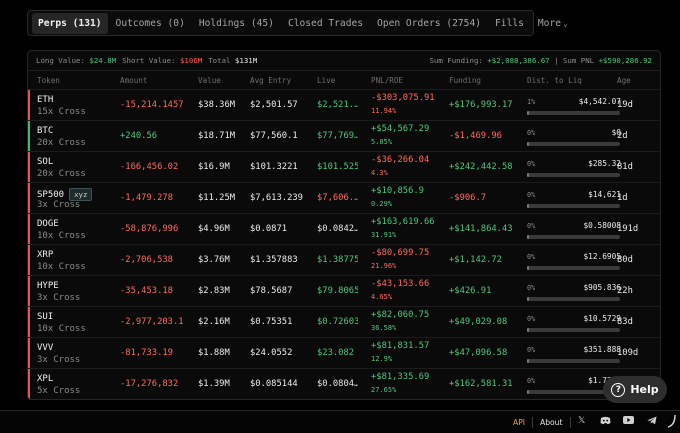 The width and height of the screenshot is (680, 433). What do you see at coordinates (326, 80) in the screenshot?
I see `col-live: Live` at bounding box center [326, 80].